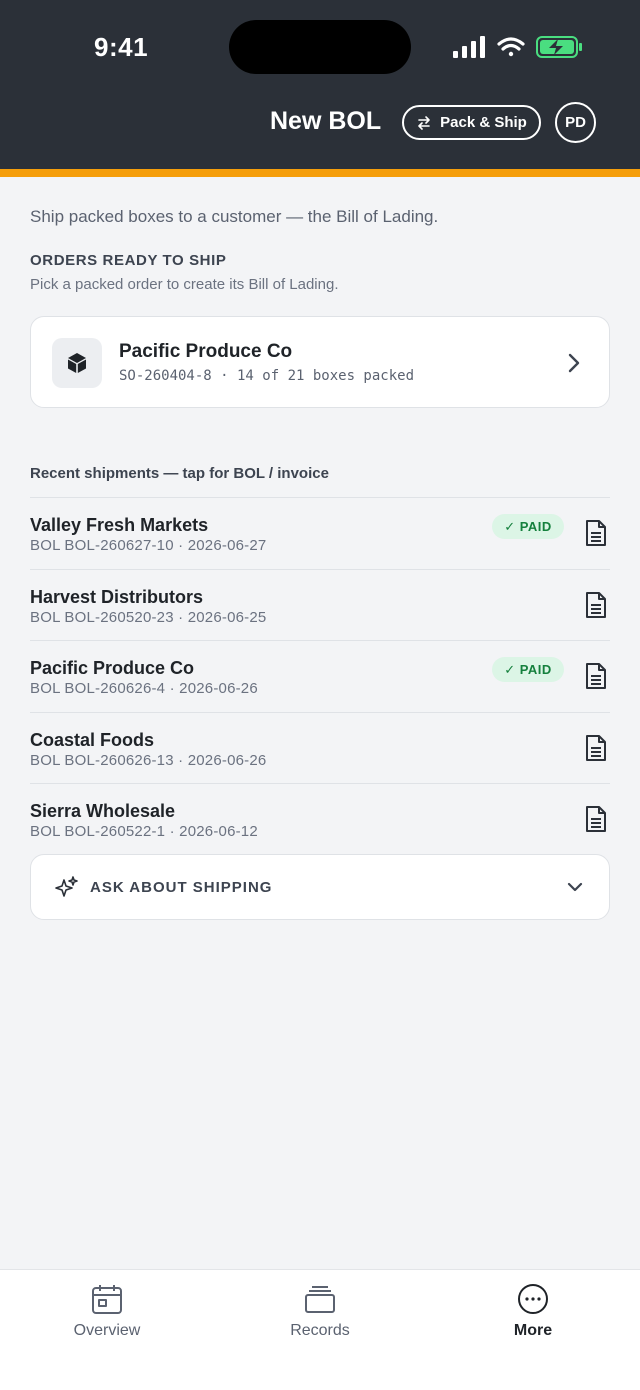 The image size is (640, 1390). Describe the element at coordinates (128, 260) in the screenshot. I see `orders-heading: ORDERS READY TO SHIP` at that location.